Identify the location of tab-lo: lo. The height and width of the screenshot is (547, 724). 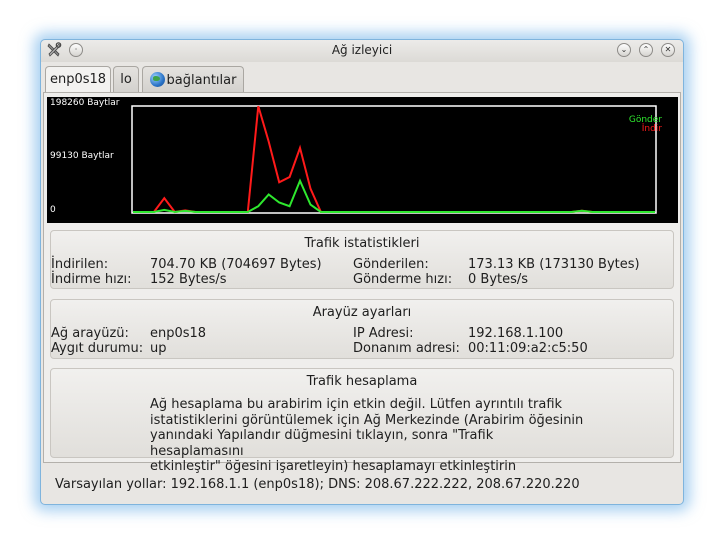
(126, 79).